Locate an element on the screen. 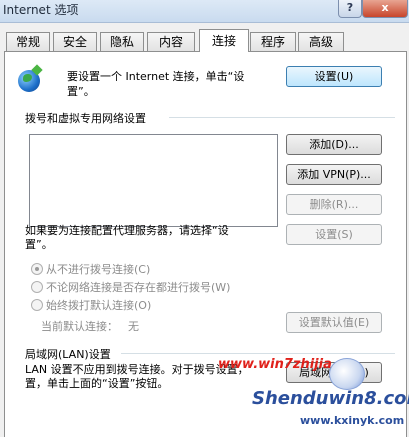  dialup-settings-button: 设置(S) is located at coordinates (334, 234).